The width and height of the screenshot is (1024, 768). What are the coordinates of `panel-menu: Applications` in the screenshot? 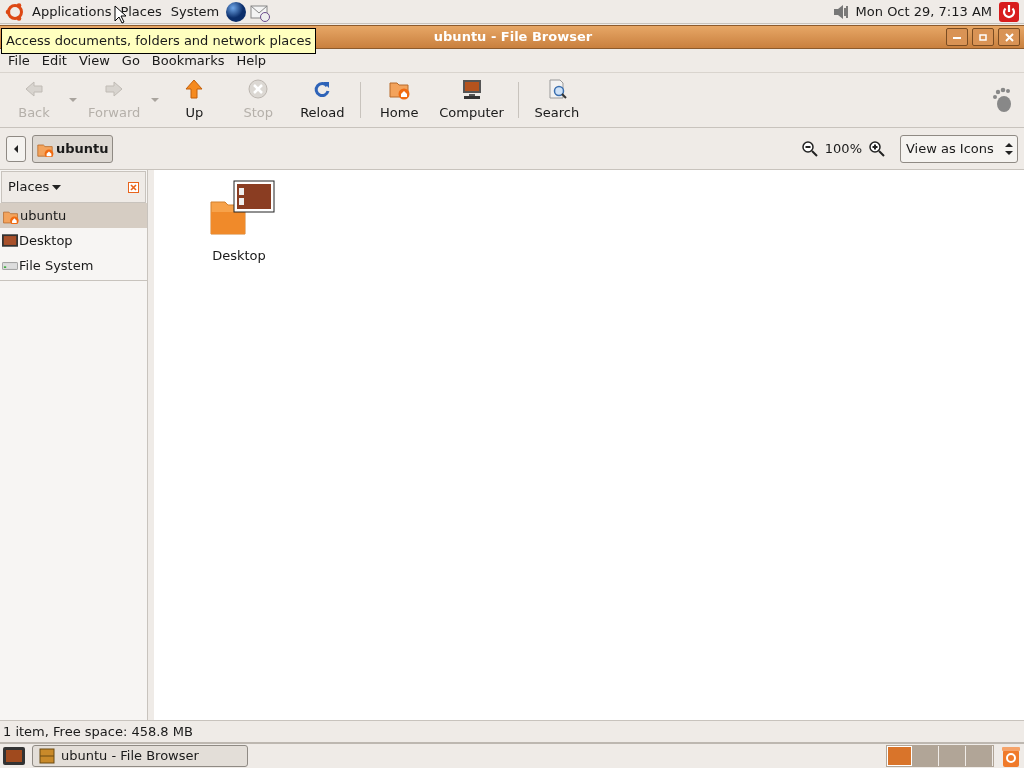 It's located at (72, 11).